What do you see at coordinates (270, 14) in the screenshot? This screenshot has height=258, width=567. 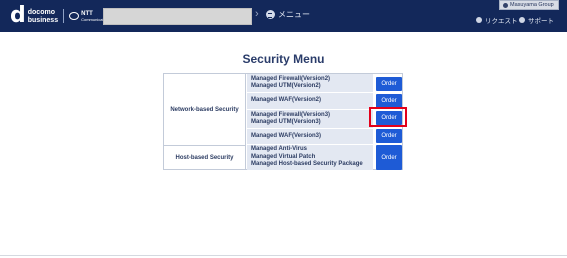 I see `menu-icon` at bounding box center [270, 14].